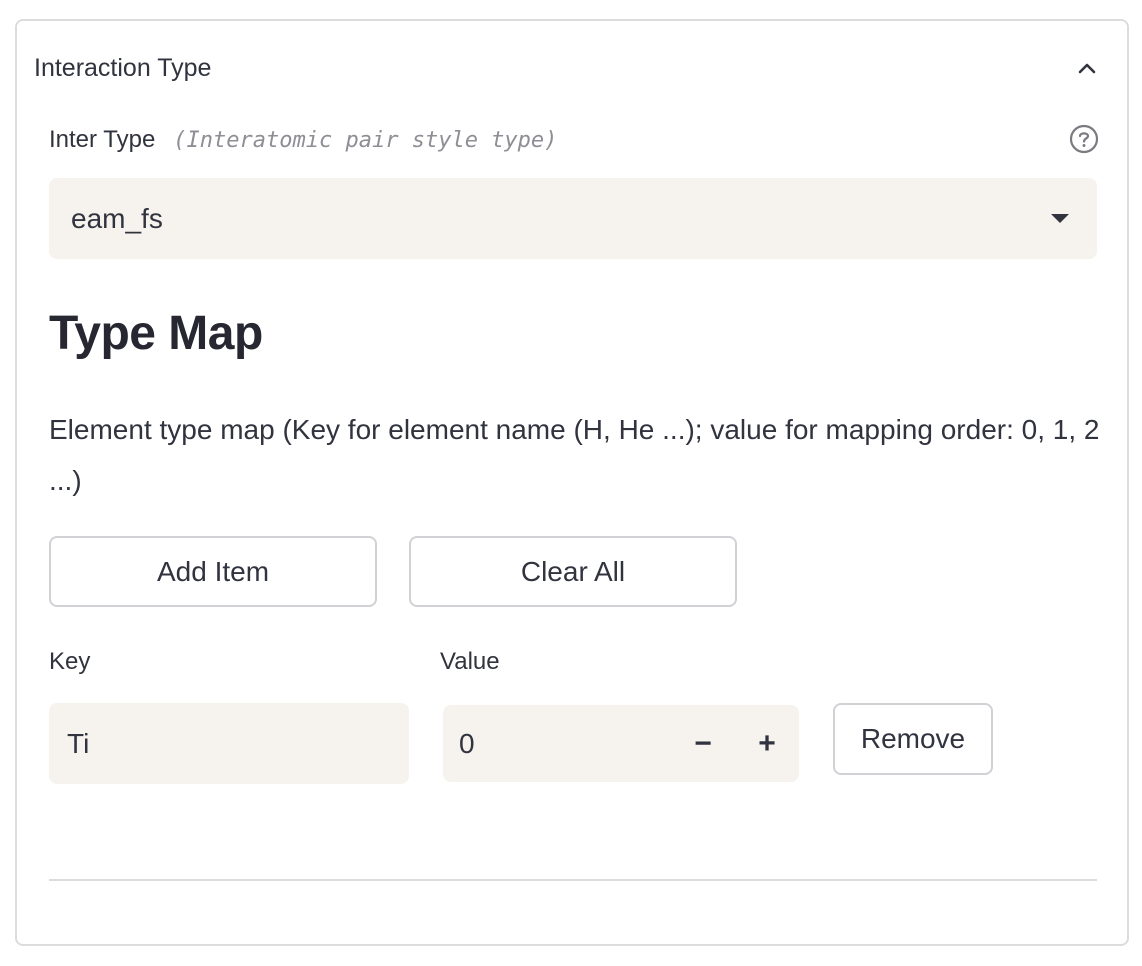  Describe the element at coordinates (365, 140) in the screenshot. I see `inter-type-hint: (Interatomic pair style type)` at that location.